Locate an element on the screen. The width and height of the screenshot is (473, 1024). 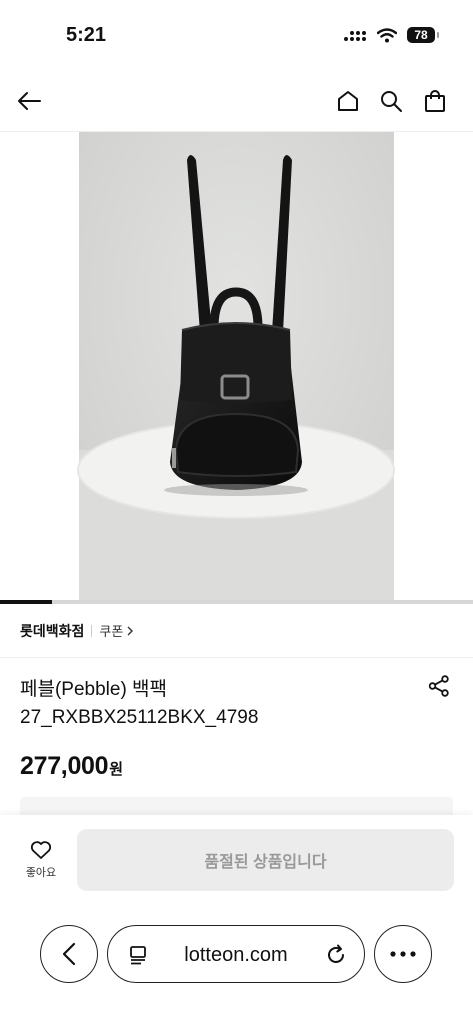
battery-indicator: 78 is located at coordinates (423, 35).